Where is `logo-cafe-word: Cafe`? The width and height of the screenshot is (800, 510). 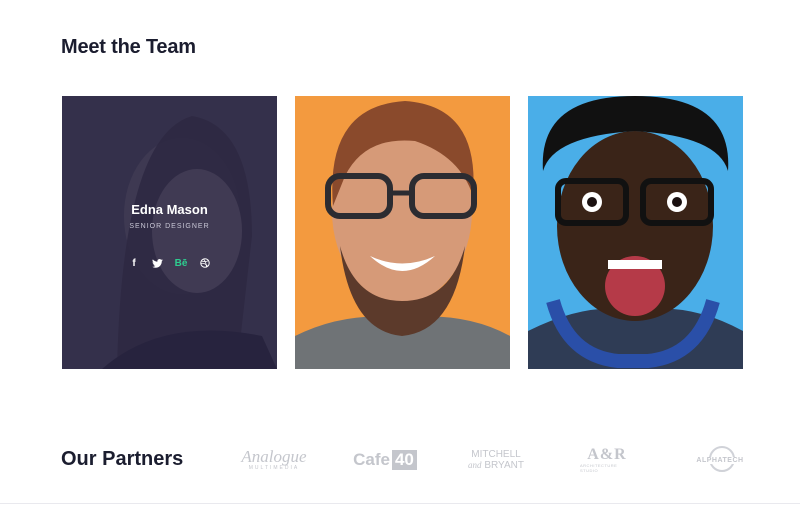 logo-cafe-word: Cafe is located at coordinates (371, 459).